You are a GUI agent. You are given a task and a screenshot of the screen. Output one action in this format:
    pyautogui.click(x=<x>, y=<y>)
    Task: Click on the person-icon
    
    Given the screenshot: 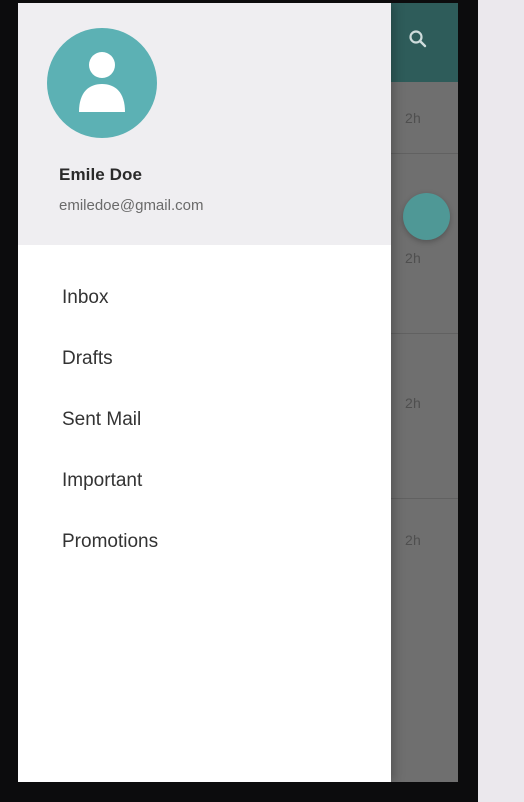 What is the action you would take?
    pyautogui.click(x=102, y=82)
    